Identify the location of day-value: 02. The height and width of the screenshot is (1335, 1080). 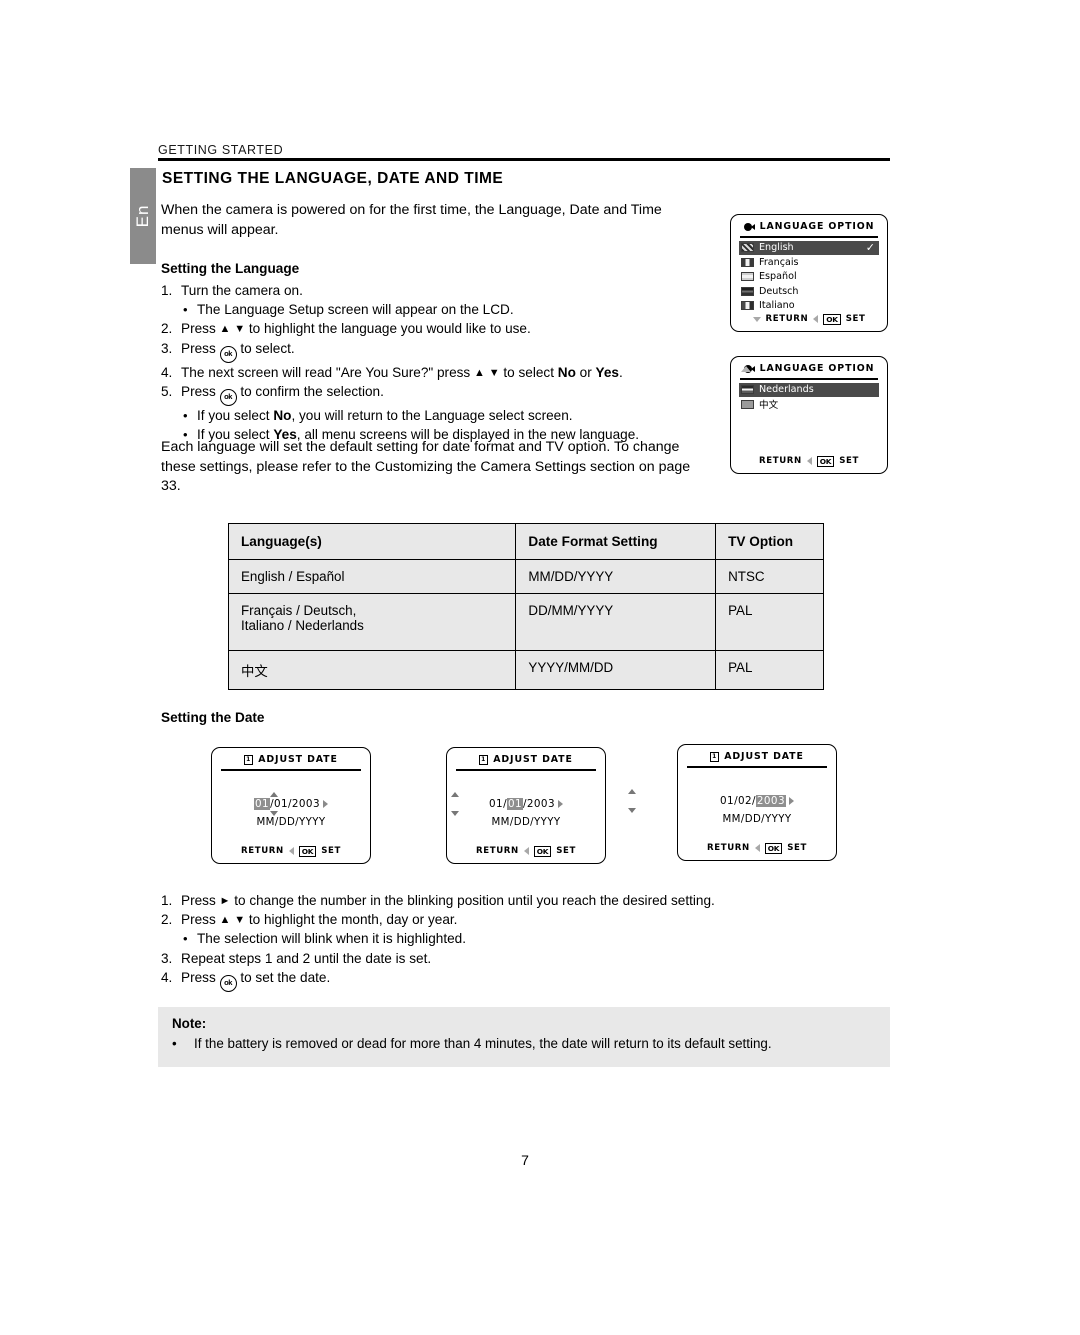
(745, 801).